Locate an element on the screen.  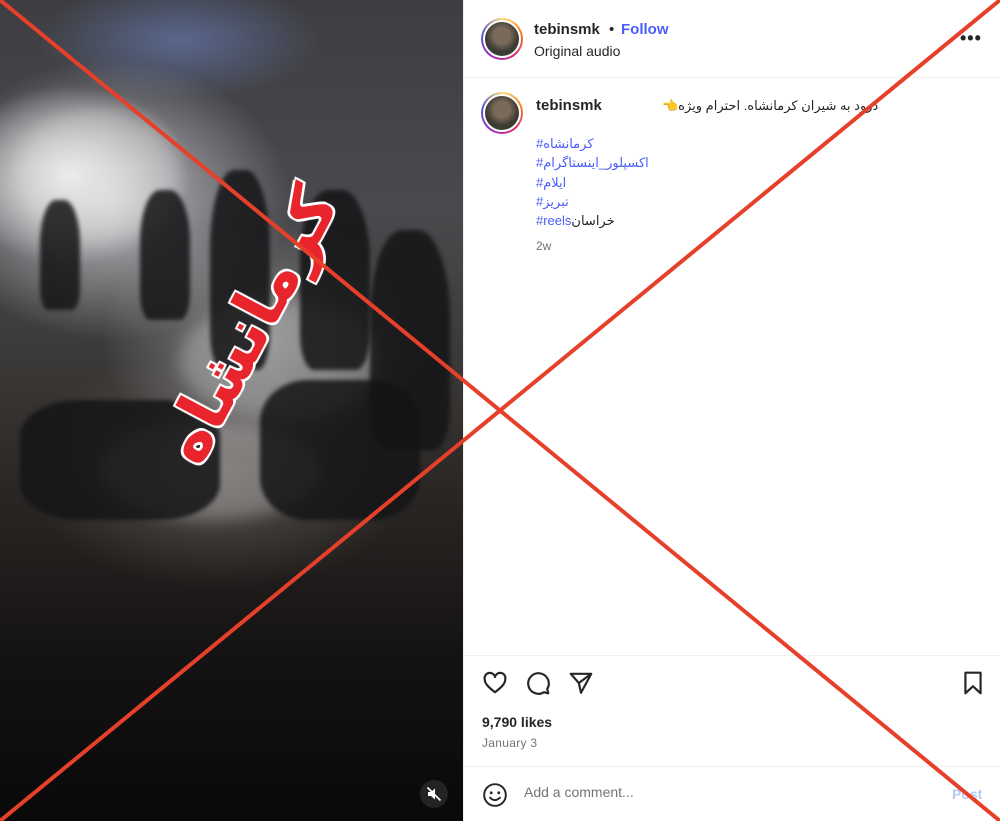
comment-bar: Post is located at coordinates (732, 793).